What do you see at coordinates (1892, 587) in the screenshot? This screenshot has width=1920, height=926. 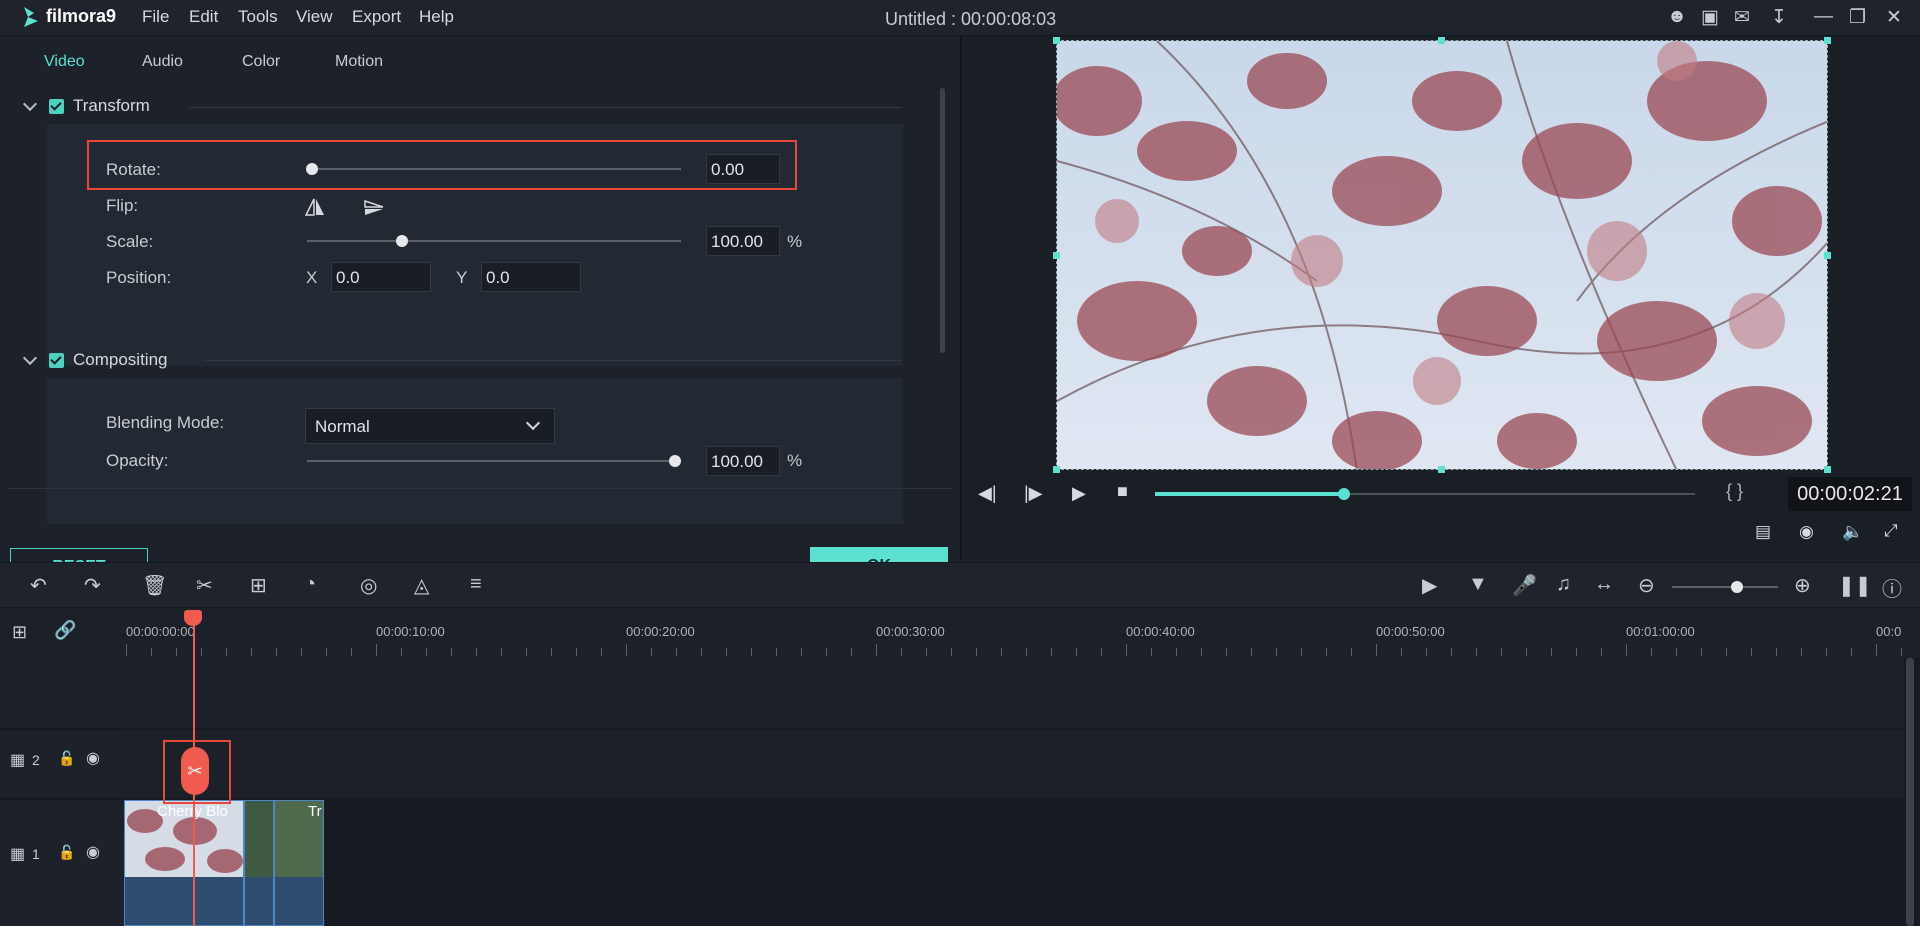 I see `help-icon: ⓘ` at bounding box center [1892, 587].